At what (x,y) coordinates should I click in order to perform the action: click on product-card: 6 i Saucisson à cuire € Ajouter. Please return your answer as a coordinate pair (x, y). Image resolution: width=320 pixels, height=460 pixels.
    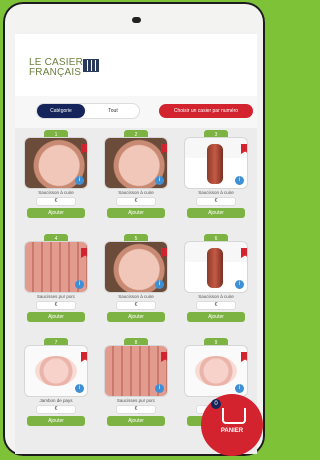
    Looking at the image, I should click on (216, 283).